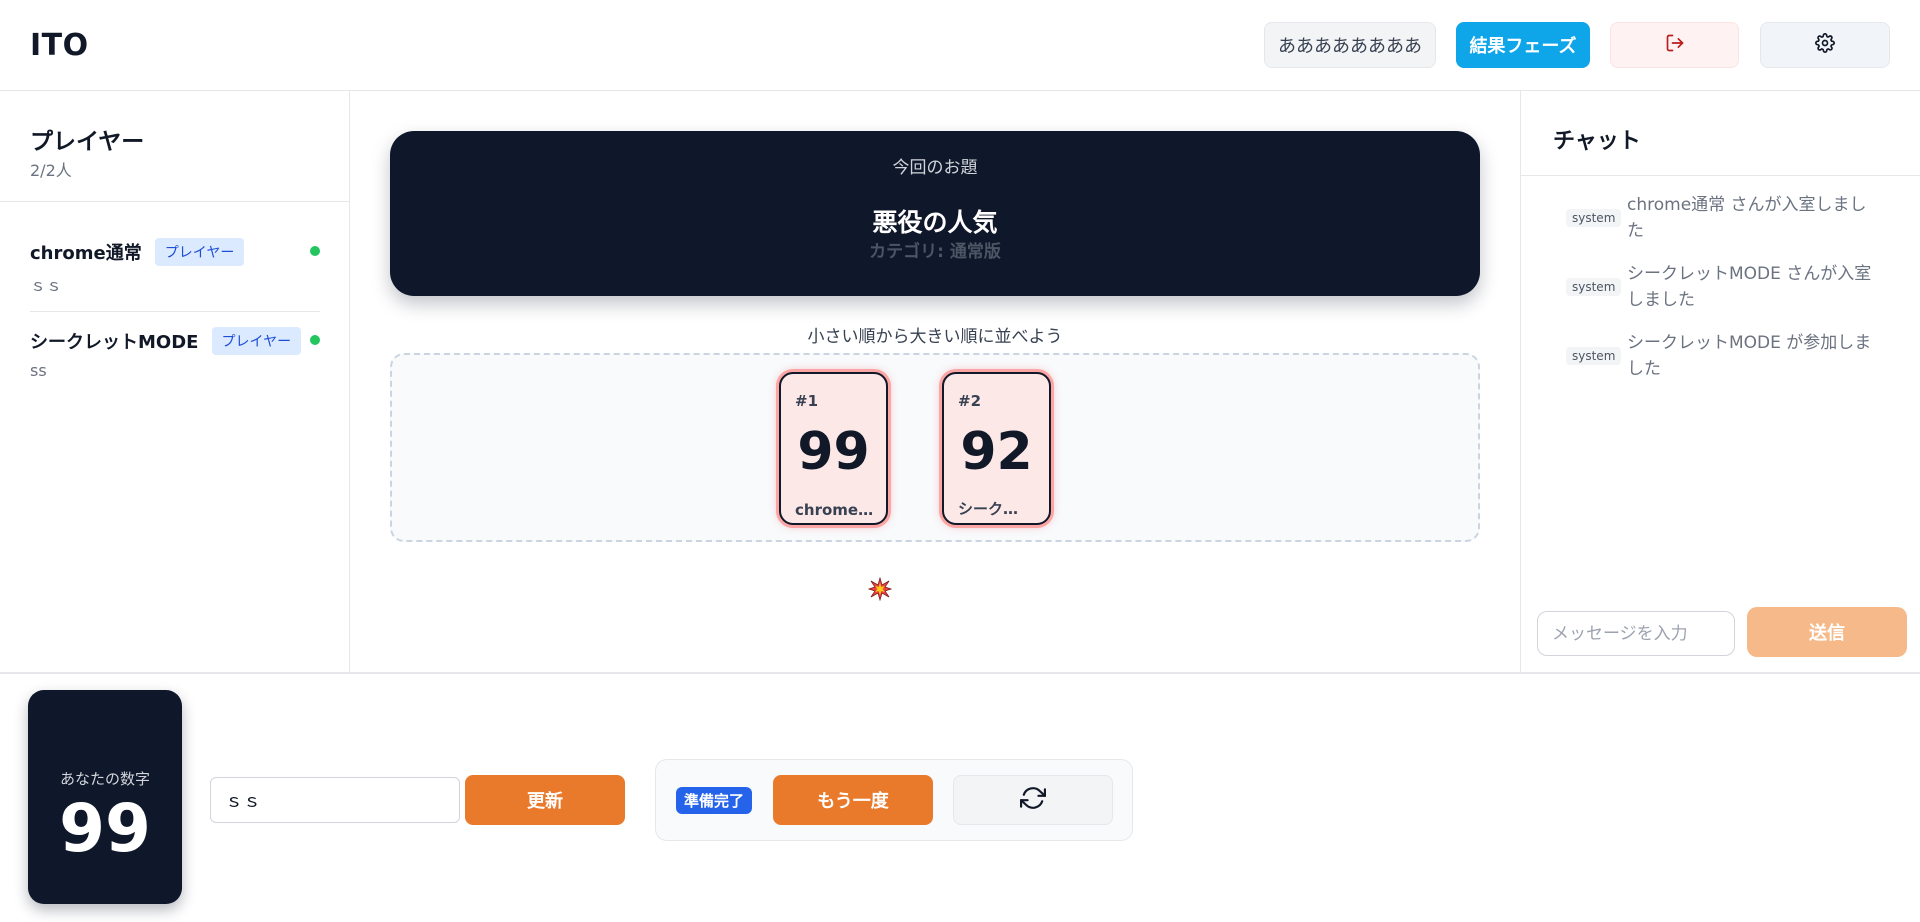 The image size is (1920, 922). I want to click on player-word: ｓｓ, so click(46, 285).